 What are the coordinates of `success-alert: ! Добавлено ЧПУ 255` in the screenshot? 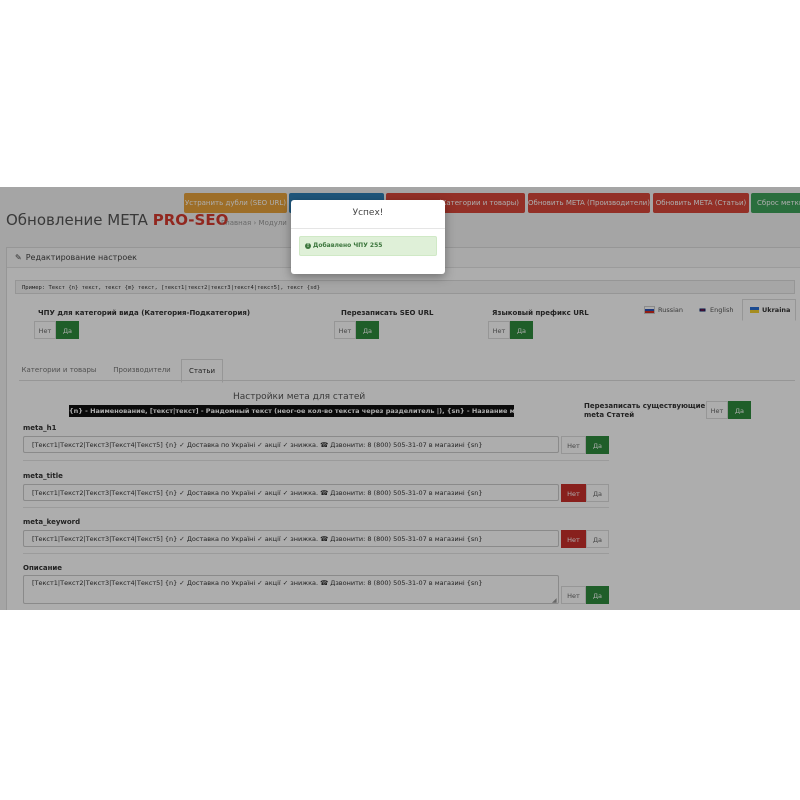 It's located at (368, 246).